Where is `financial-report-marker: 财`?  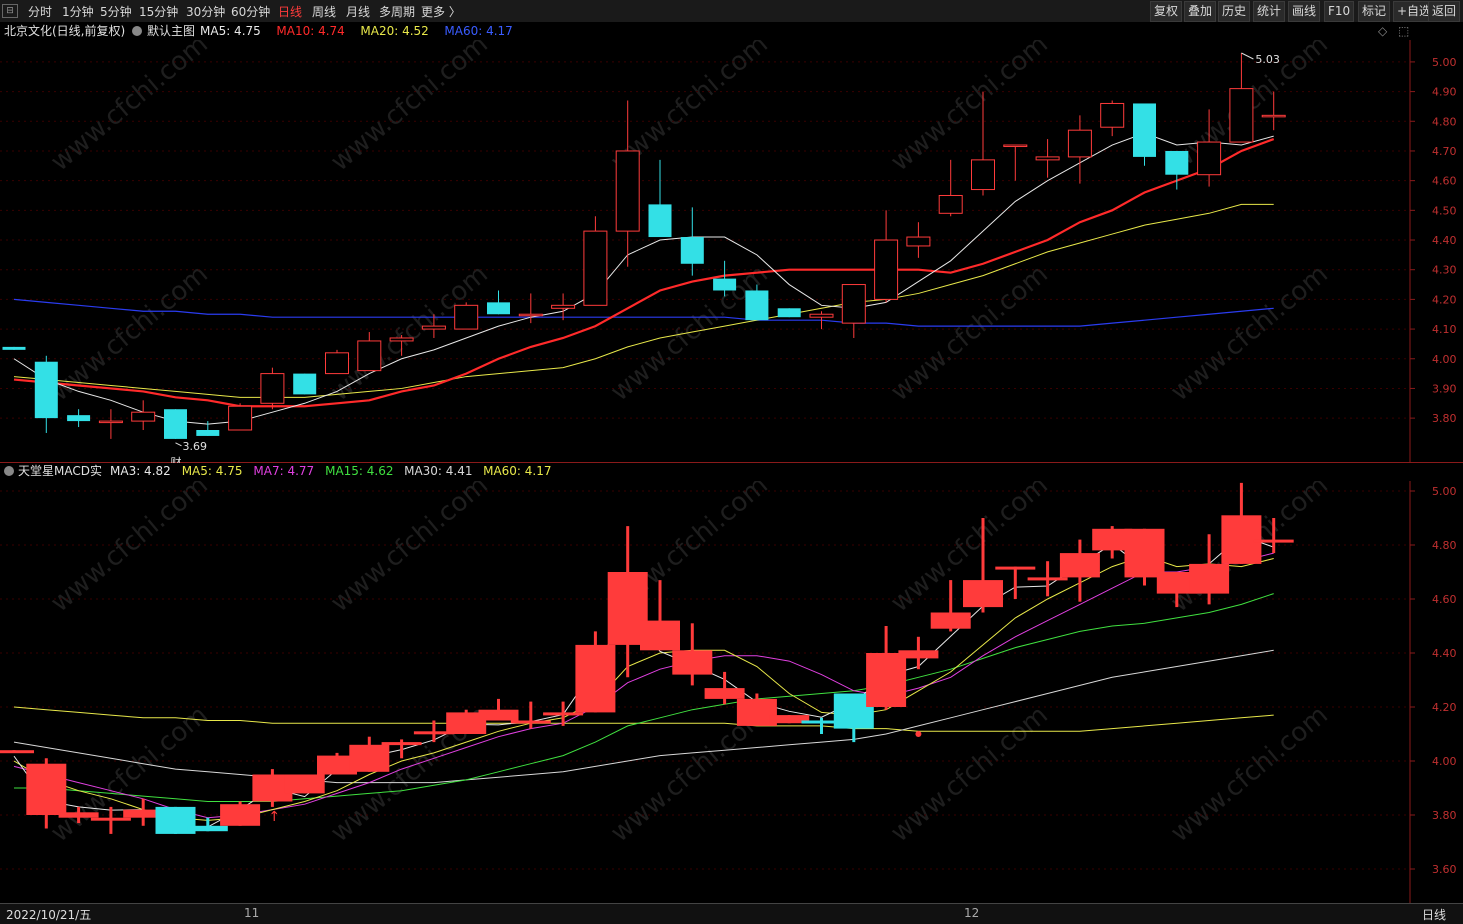 financial-report-marker: 财 is located at coordinates (176, 459).